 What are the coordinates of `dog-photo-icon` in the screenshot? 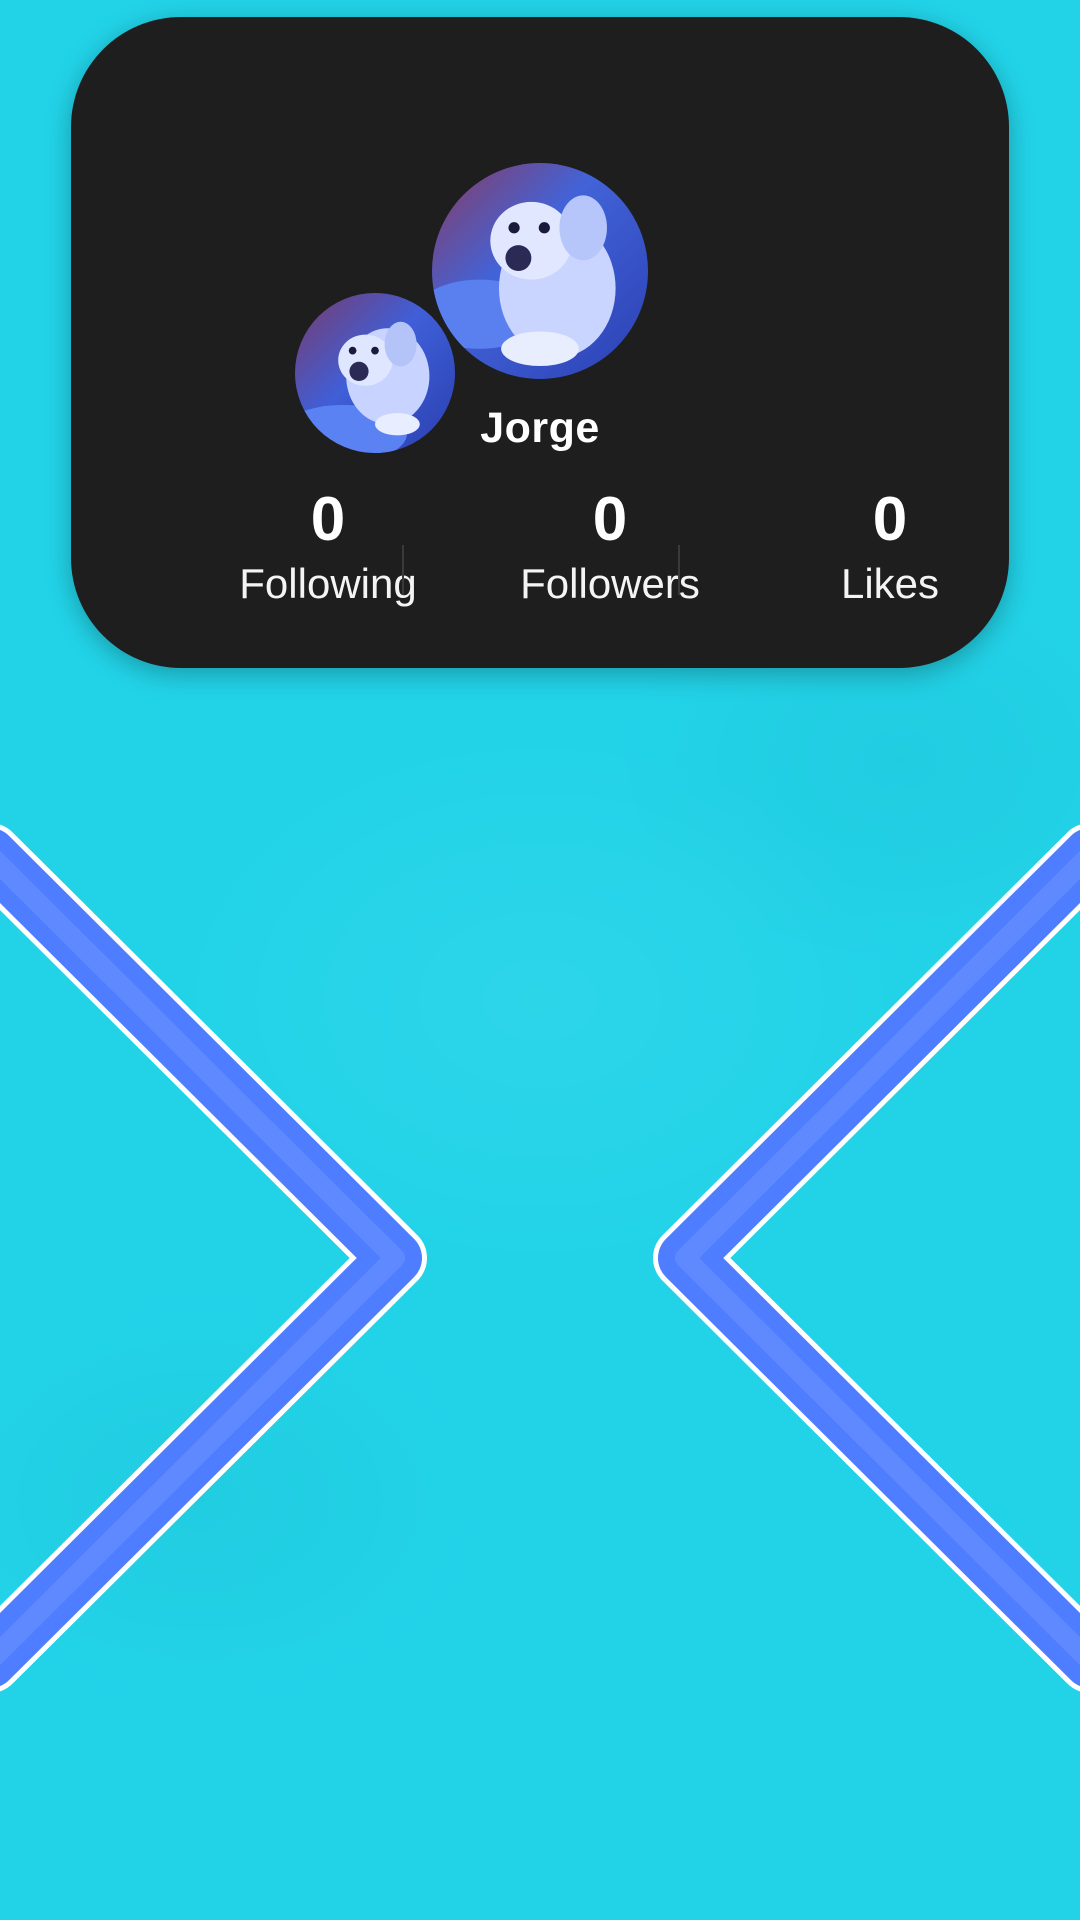 It's located at (540, 271).